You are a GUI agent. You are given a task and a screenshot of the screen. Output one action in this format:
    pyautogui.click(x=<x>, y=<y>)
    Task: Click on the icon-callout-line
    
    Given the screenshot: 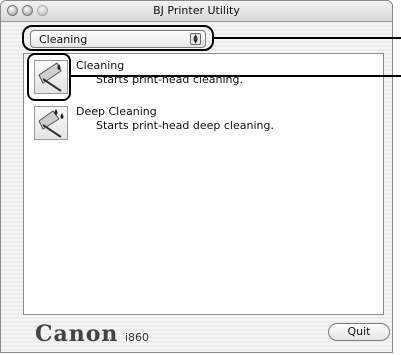 What is the action you would take?
    pyautogui.click(x=235, y=76)
    